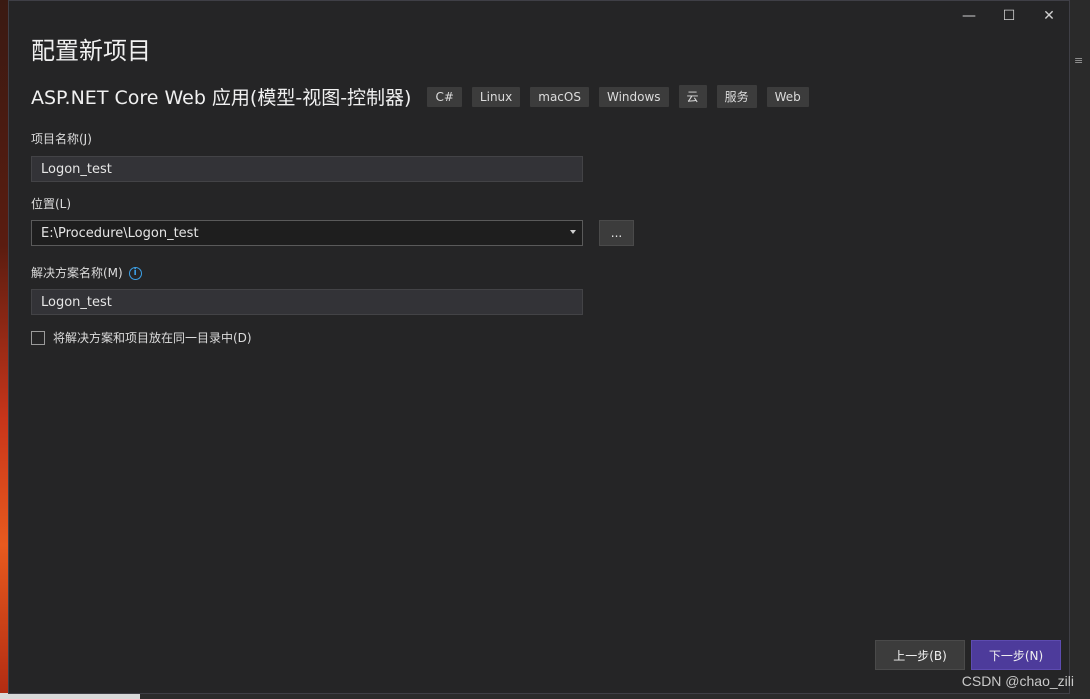 This screenshot has height=699, width=1090. I want to click on back-button: 上一步(B), so click(920, 655).